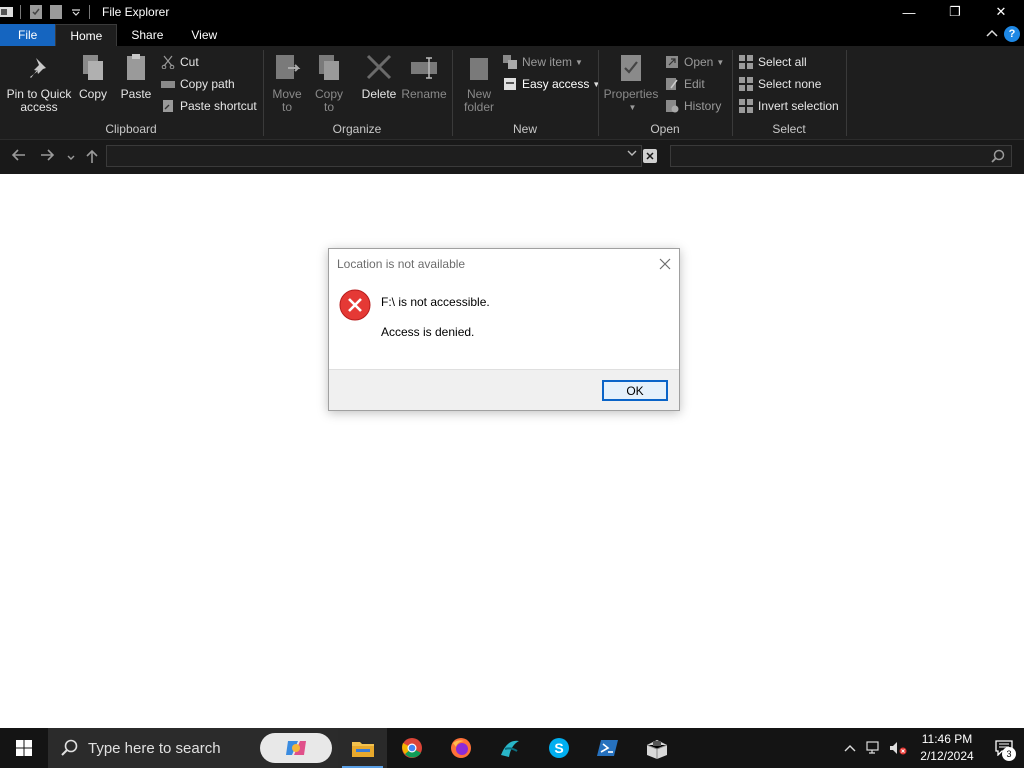 The image size is (1024, 768). What do you see at coordinates (424, 68) in the screenshot?
I see `rename-icon` at bounding box center [424, 68].